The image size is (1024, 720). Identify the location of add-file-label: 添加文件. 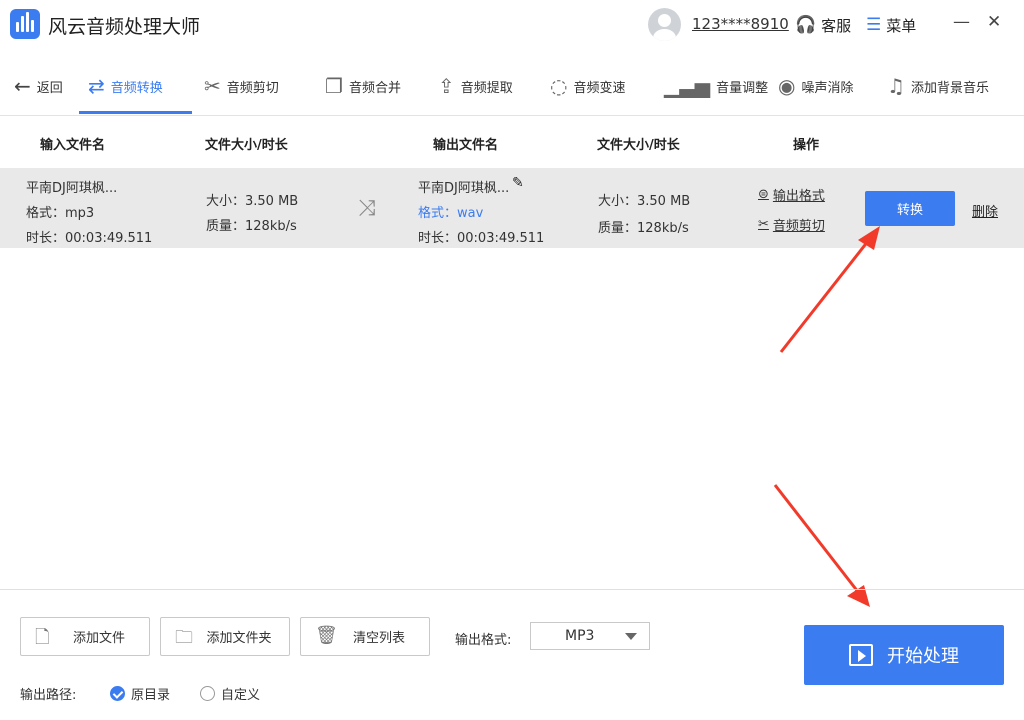
(98, 638).